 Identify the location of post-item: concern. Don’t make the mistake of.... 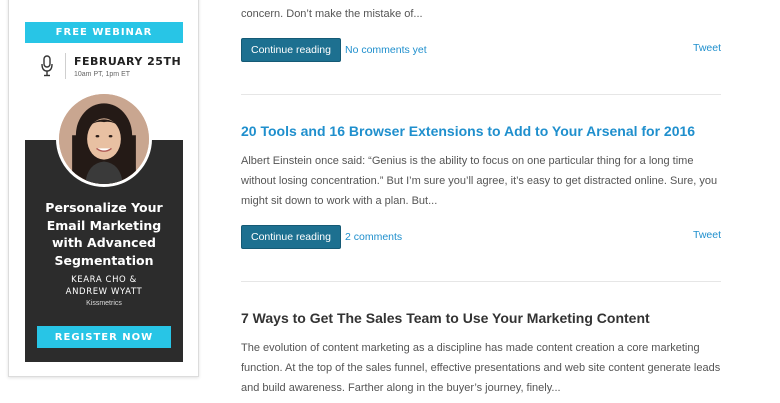
(481, 14).